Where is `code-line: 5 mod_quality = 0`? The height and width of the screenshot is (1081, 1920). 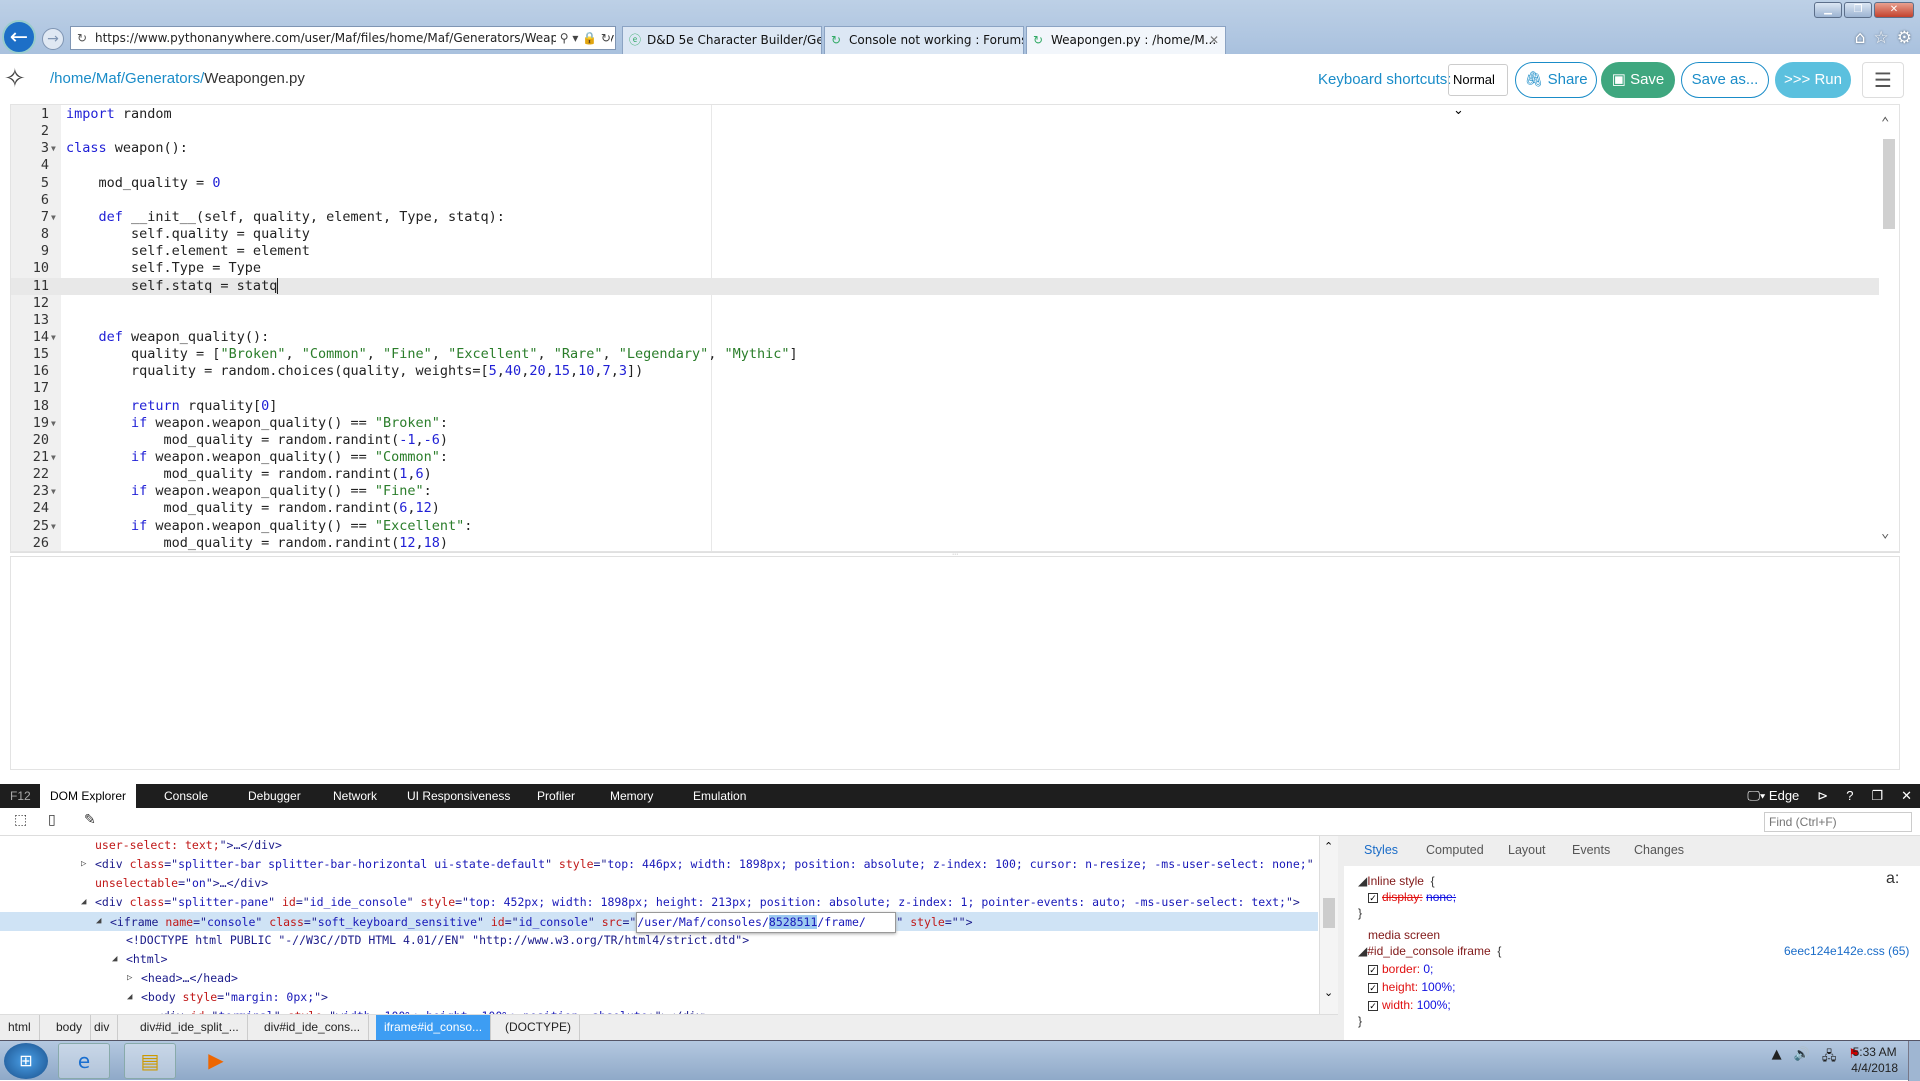 code-line: 5 mod_quality = 0 is located at coordinates (951, 183).